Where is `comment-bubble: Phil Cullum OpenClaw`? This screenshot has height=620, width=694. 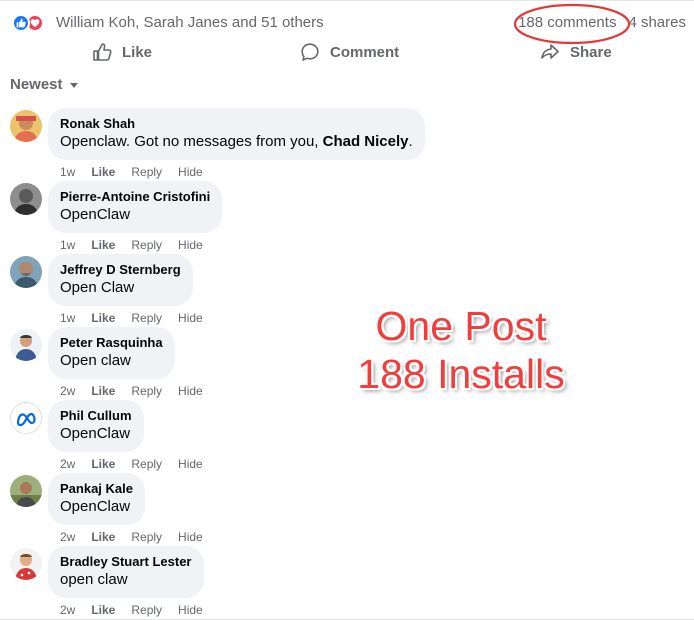 comment-bubble: Phil Cullum OpenClaw is located at coordinates (96, 426).